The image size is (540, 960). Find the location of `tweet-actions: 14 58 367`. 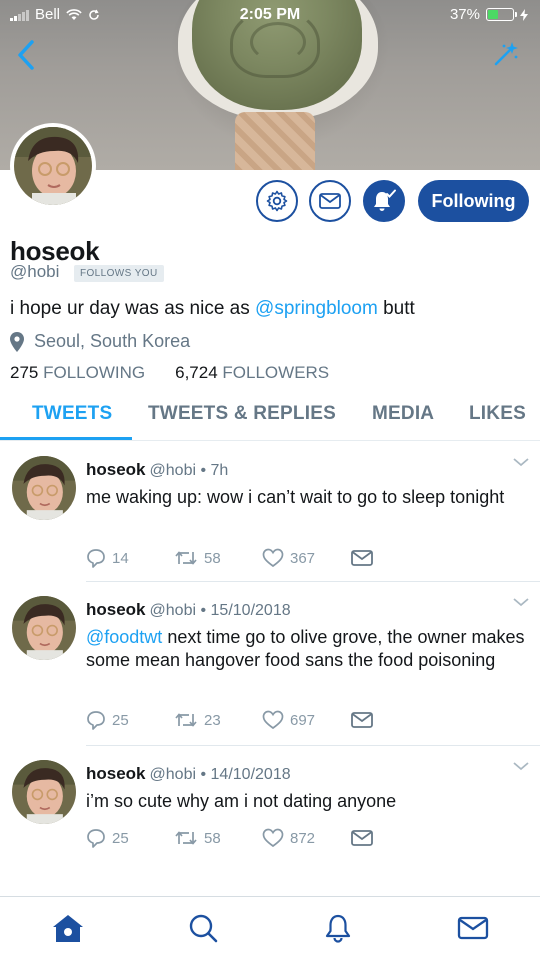

tweet-actions: 14 58 367 is located at coordinates (236, 559).